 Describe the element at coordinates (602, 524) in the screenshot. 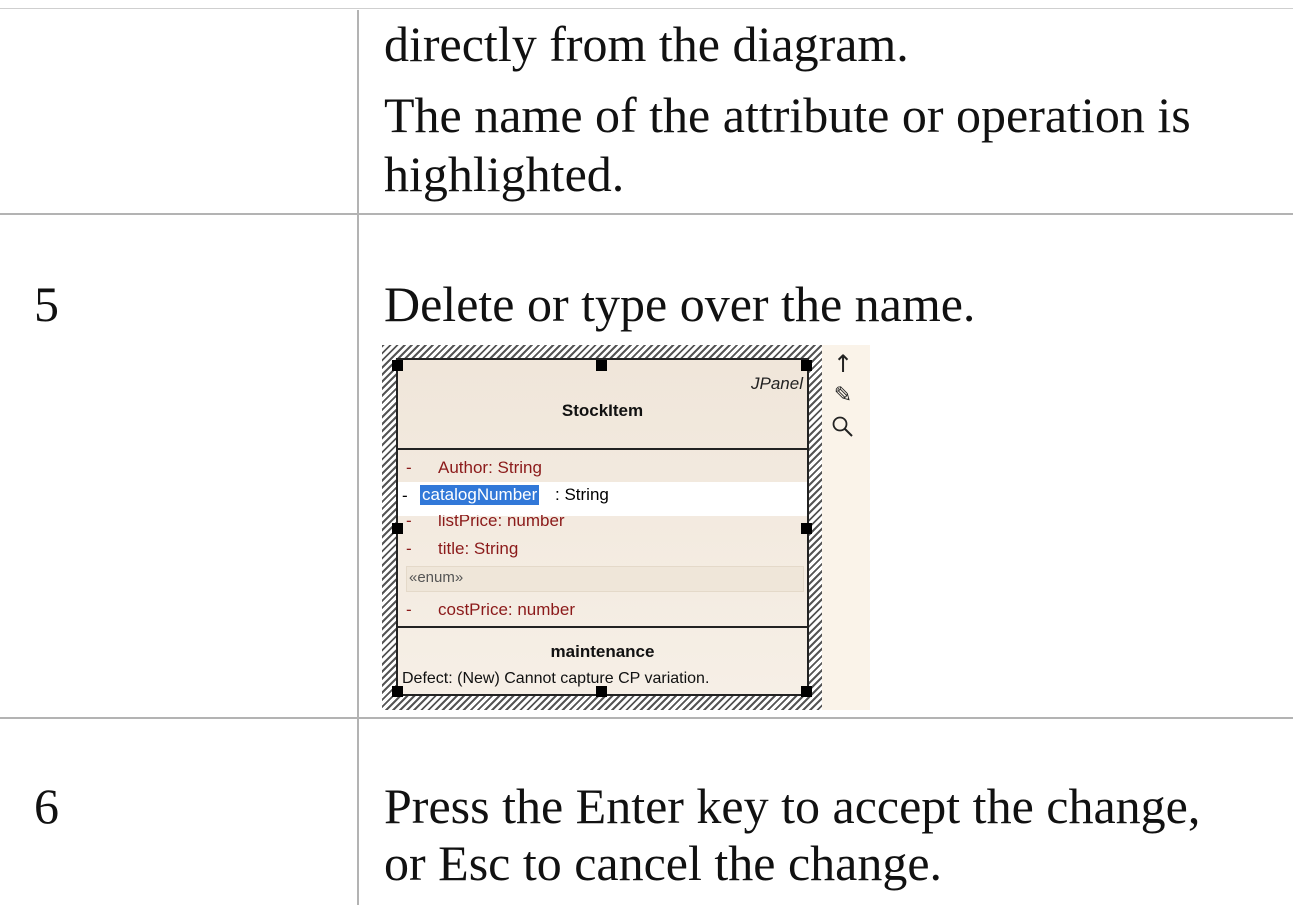

I see `attribute-row: - listPrice: number` at that location.